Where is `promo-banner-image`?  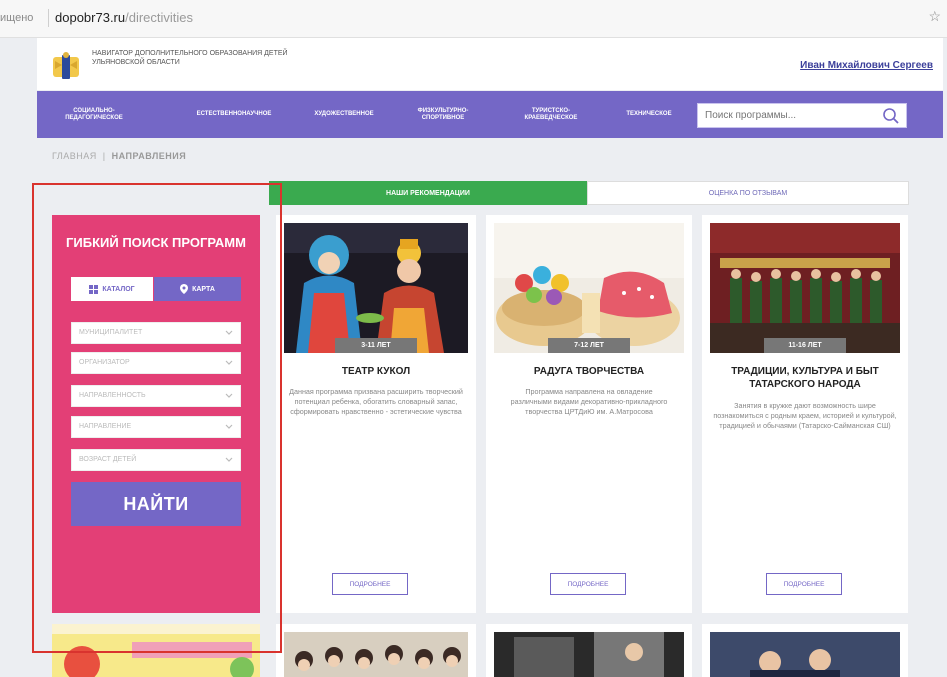 promo-banner-image is located at coordinates (156, 650).